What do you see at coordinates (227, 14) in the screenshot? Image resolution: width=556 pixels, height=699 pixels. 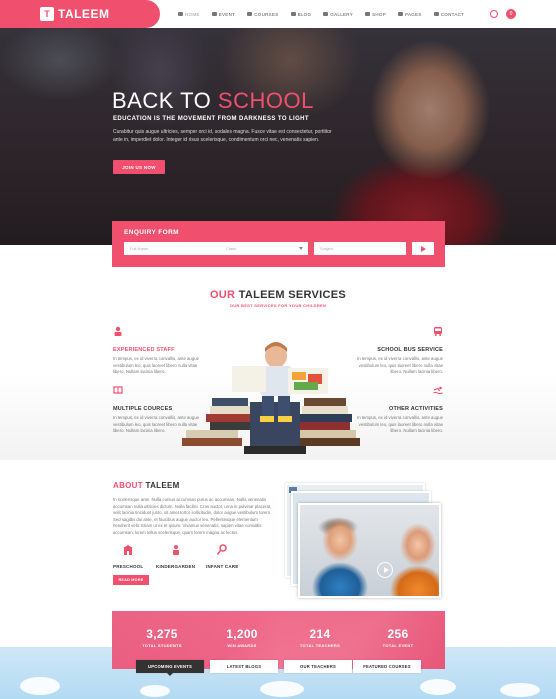 I see `nav-label: EVENT` at bounding box center [227, 14].